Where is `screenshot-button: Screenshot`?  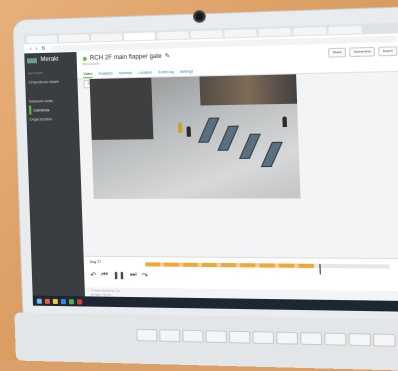
screenshot-button: Screenshot is located at coordinates (362, 52).